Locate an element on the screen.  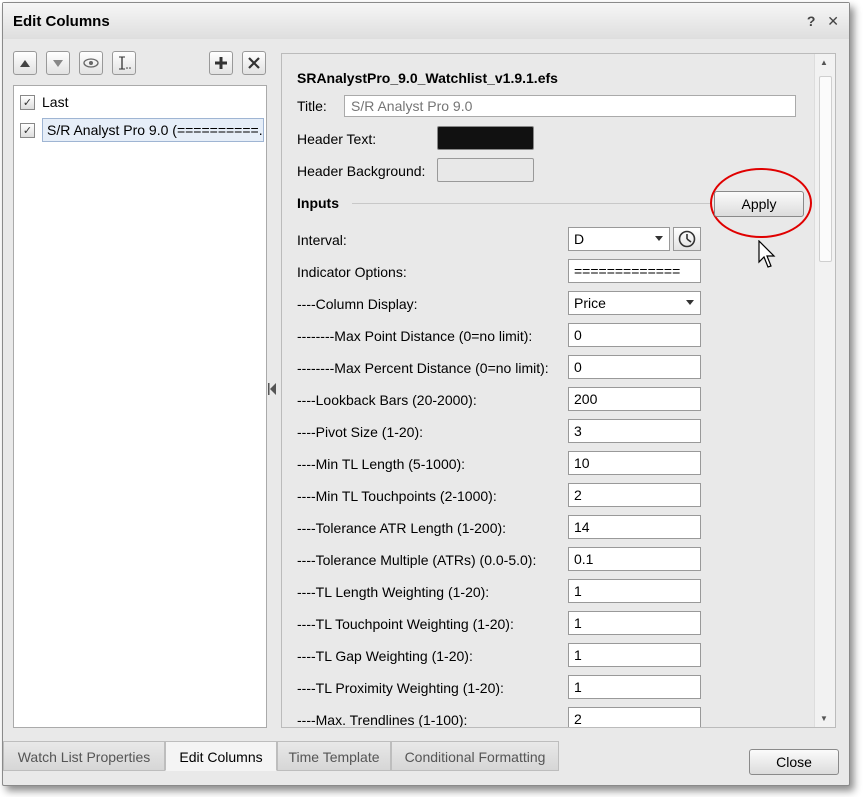
arrow-down-icon is located at coordinates (58, 63).